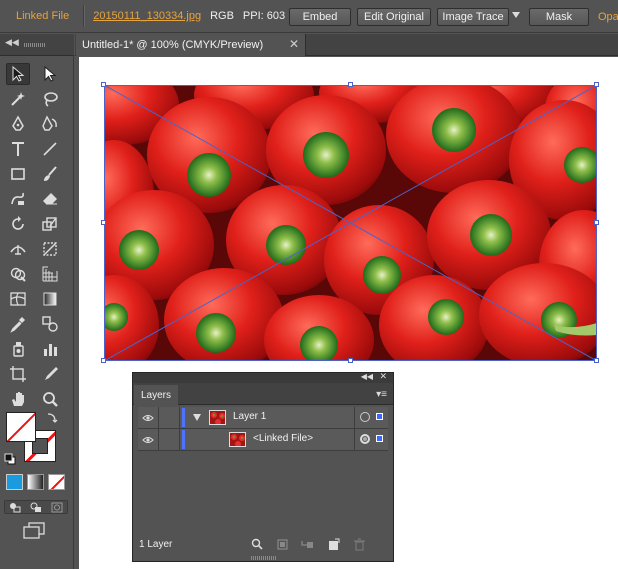 The height and width of the screenshot is (569, 618). Describe the element at coordinates (103, 360) in the screenshot. I see `resize-handle-sw` at that location.